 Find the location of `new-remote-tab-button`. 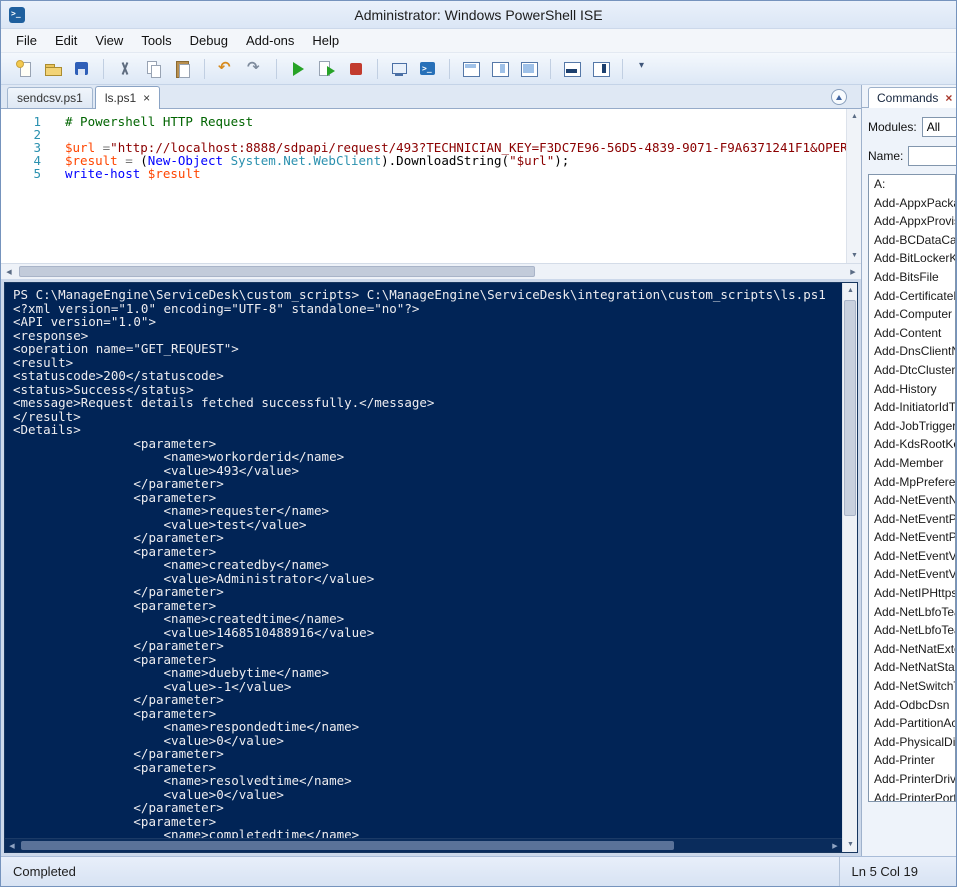

new-remote-tab-button is located at coordinates (399, 69).